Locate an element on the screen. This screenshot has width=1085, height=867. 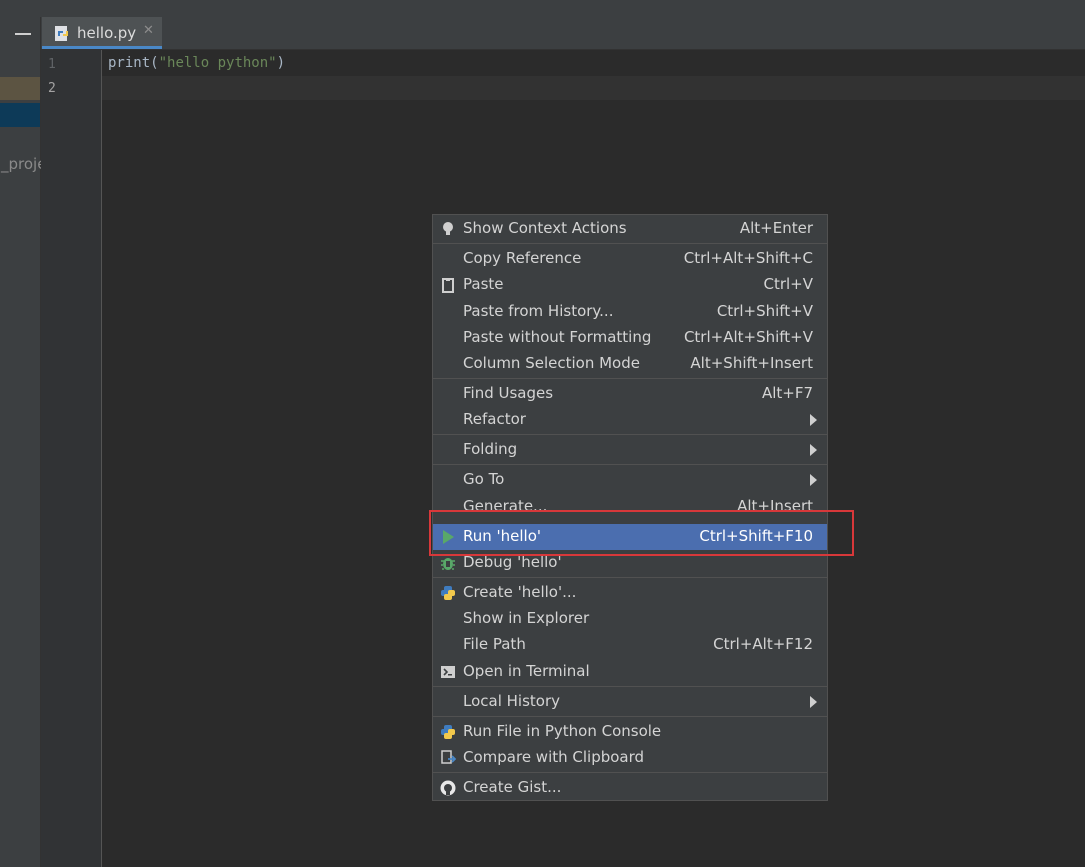
title-bar is located at coordinates (542, 9).